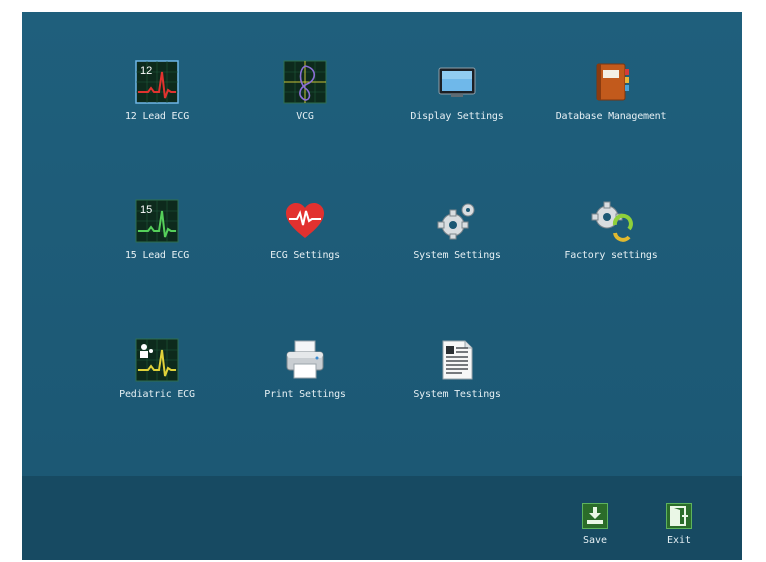  I want to click on menu-item-display-settings: Display Settings, so click(457, 91).